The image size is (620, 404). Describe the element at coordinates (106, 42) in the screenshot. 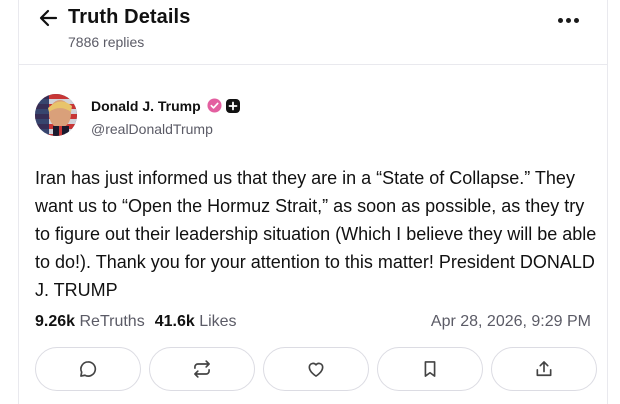

I see `replies-count: 7886 replies` at that location.